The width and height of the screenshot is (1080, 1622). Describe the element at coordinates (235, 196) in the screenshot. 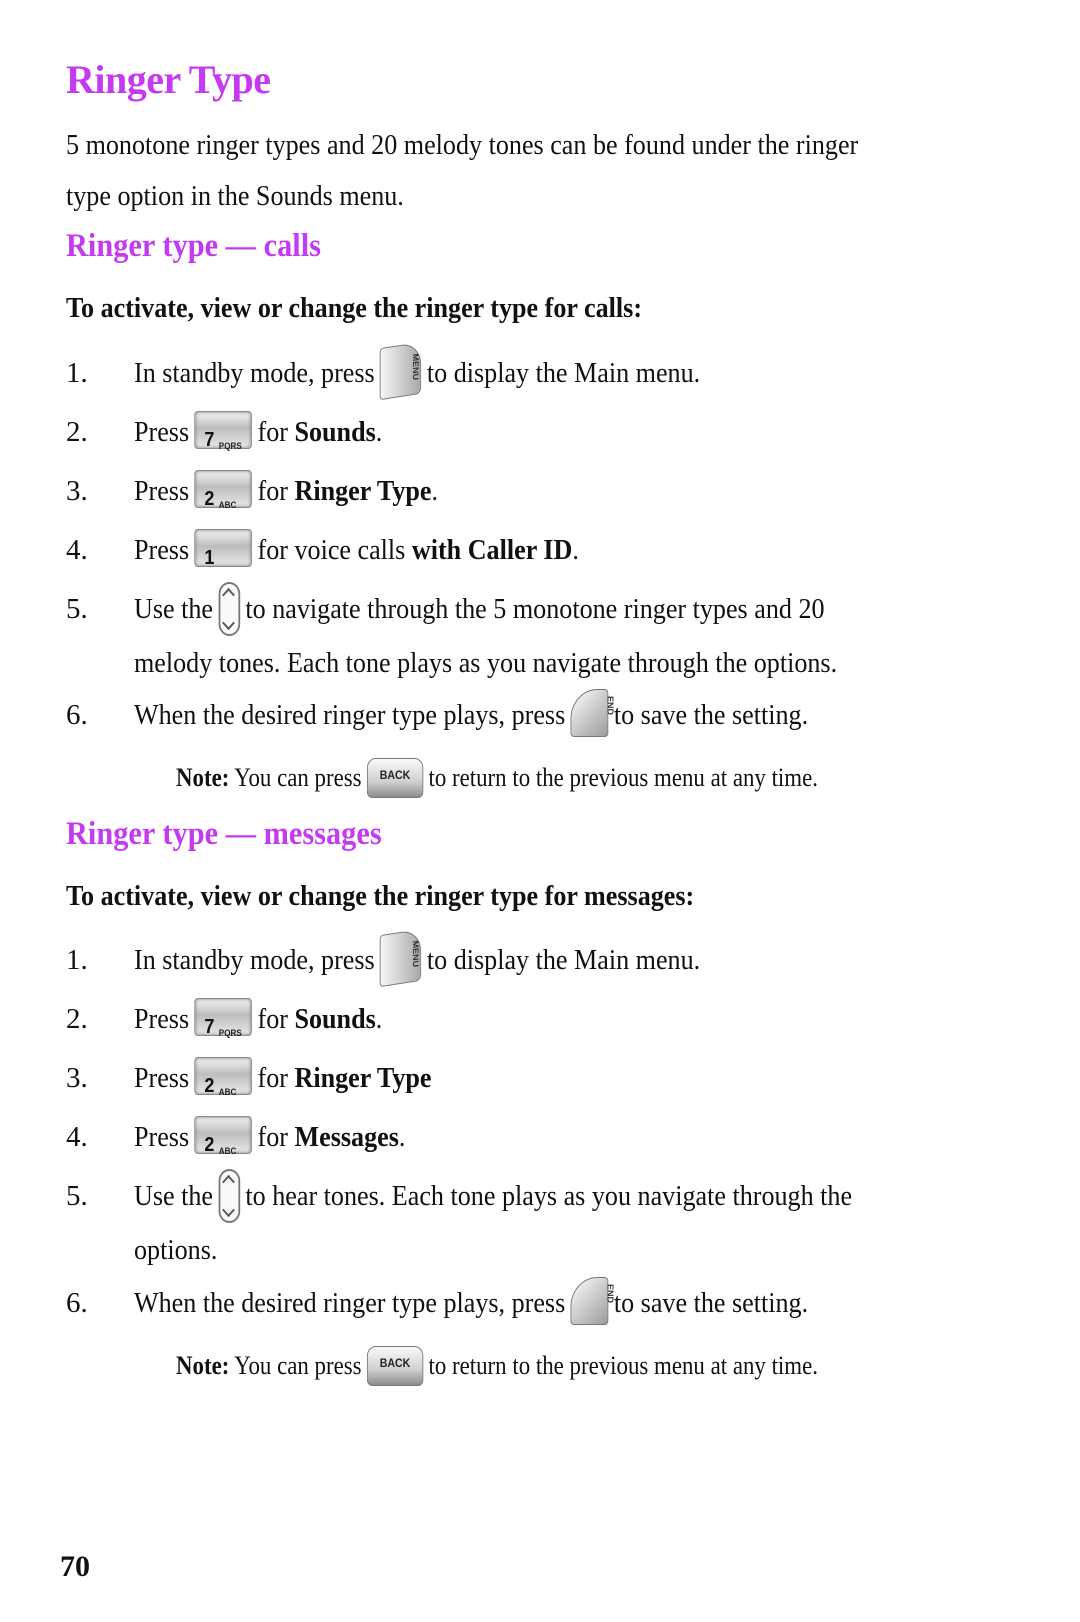

I see `intro-line: type option in the Sounds menu.` at that location.